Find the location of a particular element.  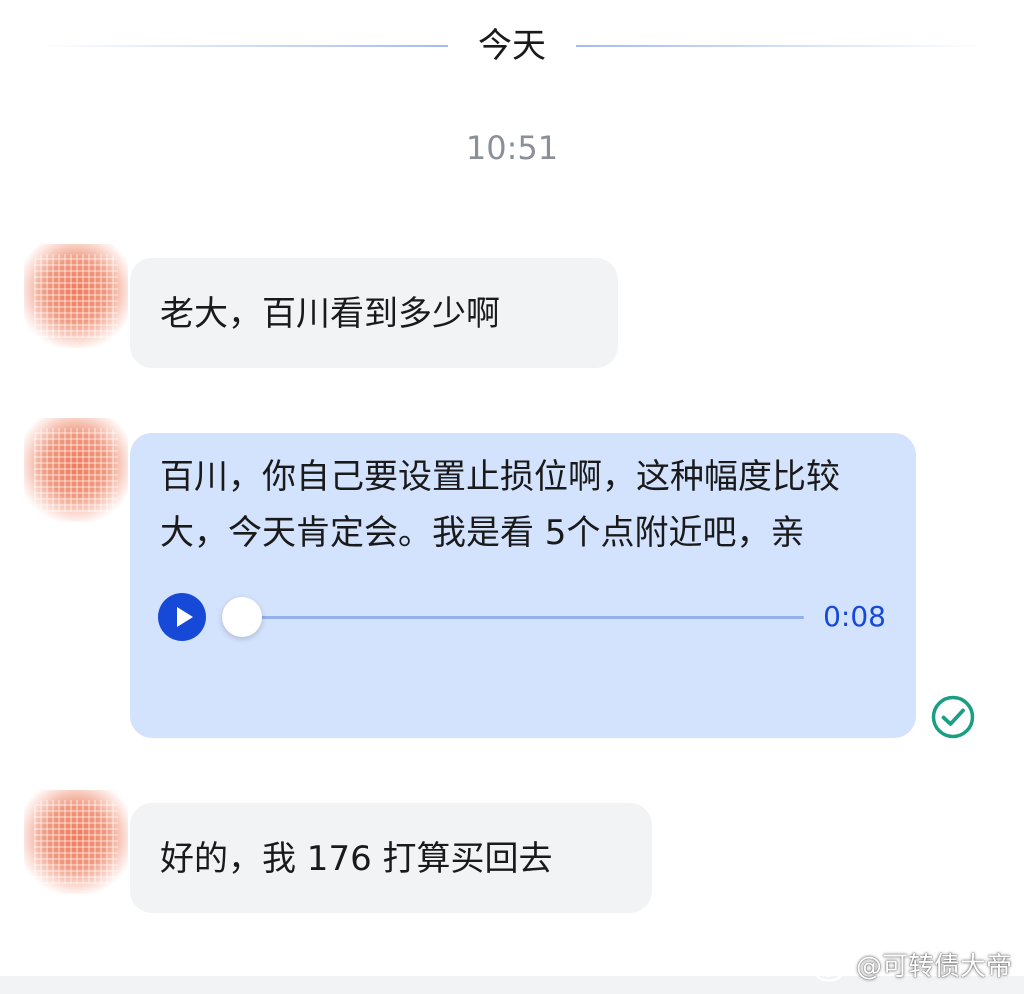

check-circle-icon is located at coordinates (953, 717).